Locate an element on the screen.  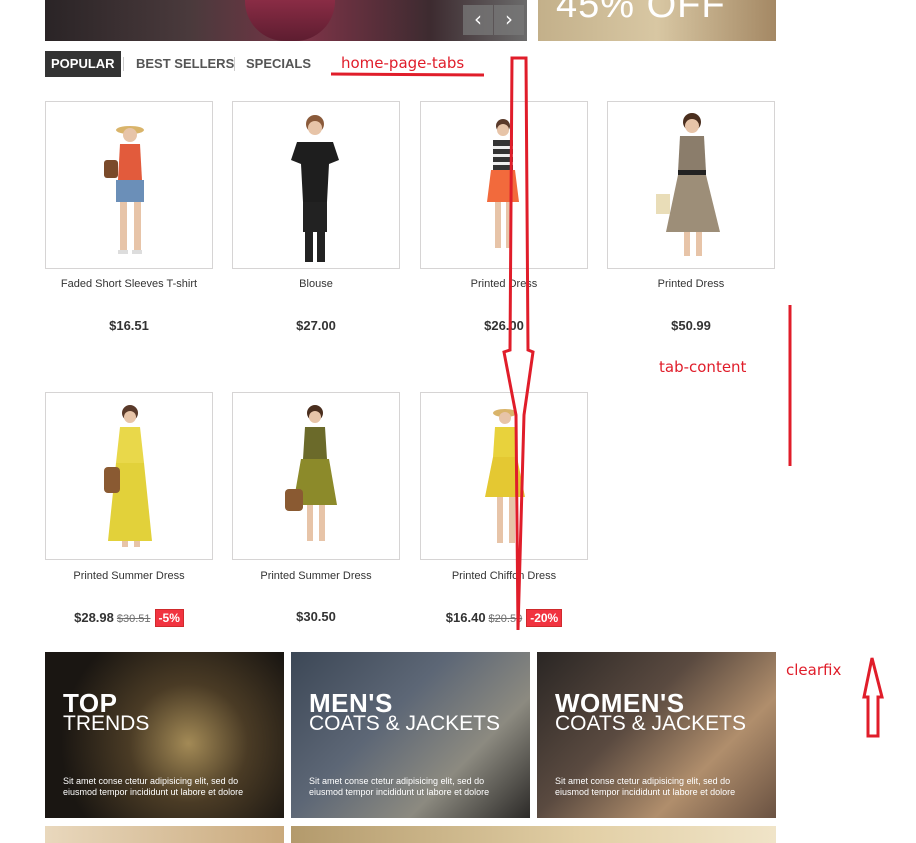
annotation-clearfix: clearfix is located at coordinates (814, 670).